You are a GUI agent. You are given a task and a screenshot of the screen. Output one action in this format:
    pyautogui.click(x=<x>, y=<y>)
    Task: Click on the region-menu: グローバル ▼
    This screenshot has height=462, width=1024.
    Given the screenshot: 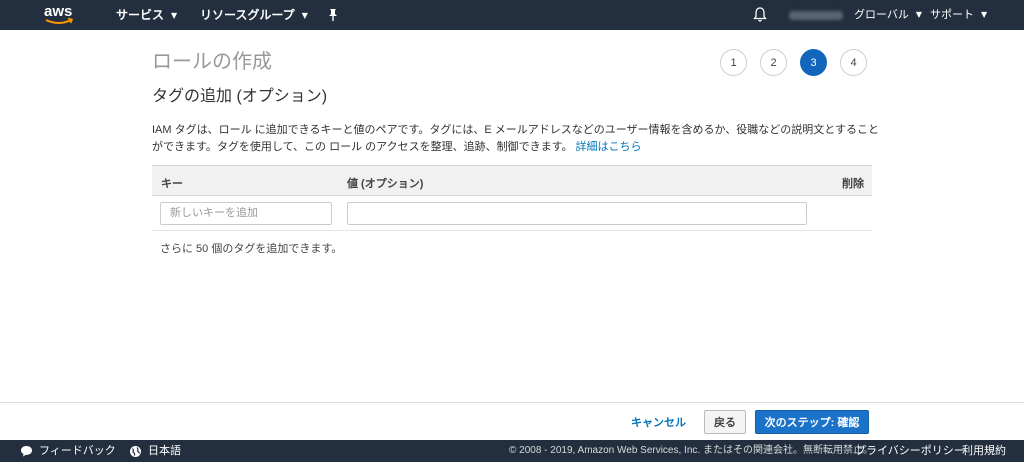 What is the action you would take?
    pyautogui.click(x=888, y=15)
    